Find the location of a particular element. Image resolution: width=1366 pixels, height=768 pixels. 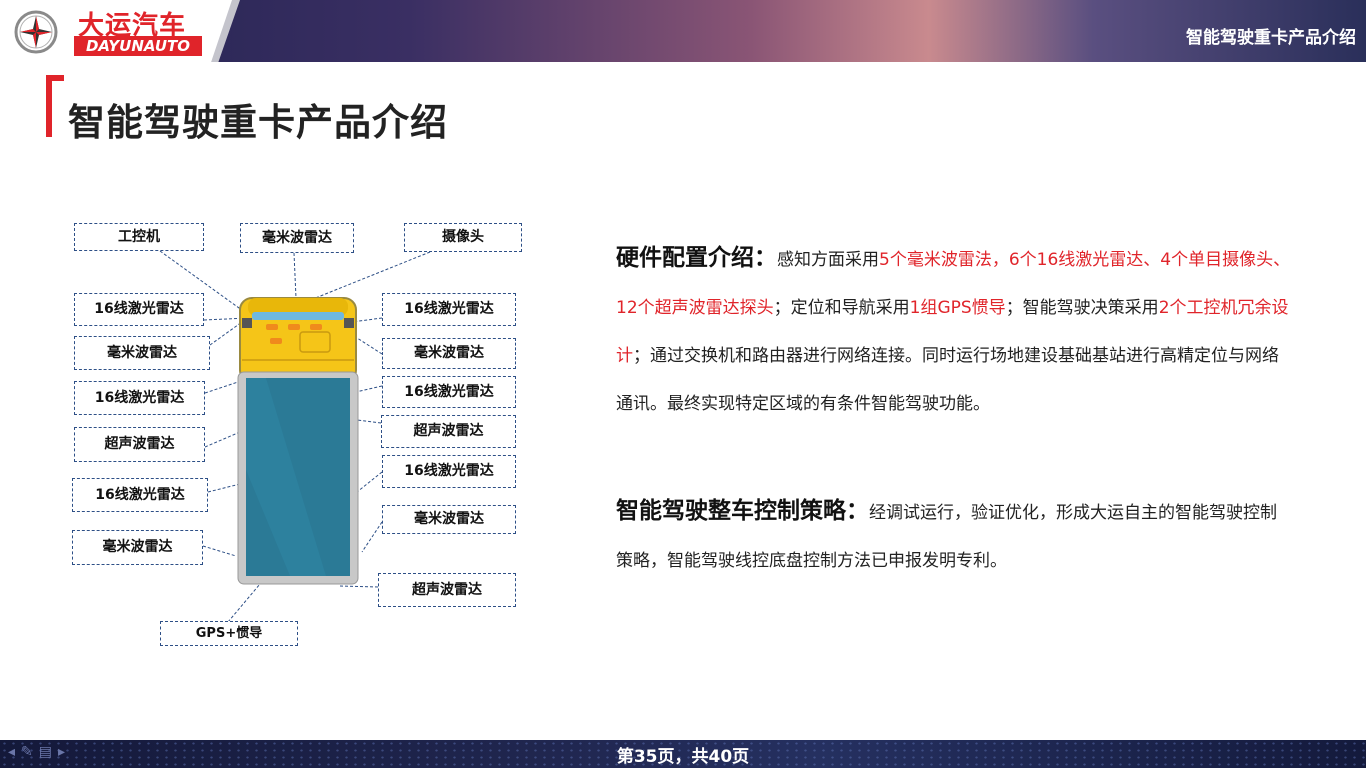

truck-cab is located at coordinates (298, 340).